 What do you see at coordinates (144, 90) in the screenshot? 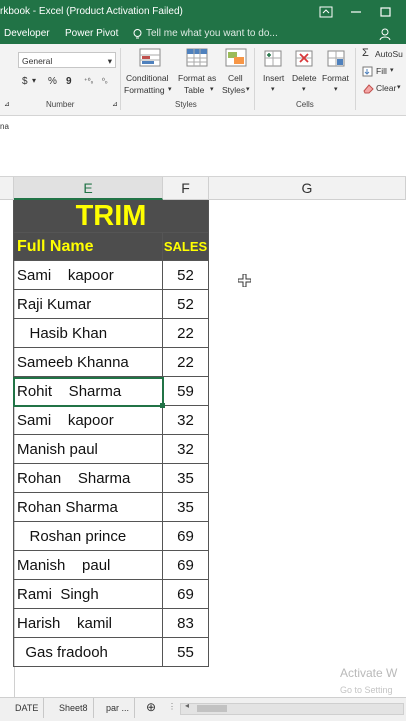
I see `conditional-formatting-label-2: Formatting` at bounding box center [144, 90].